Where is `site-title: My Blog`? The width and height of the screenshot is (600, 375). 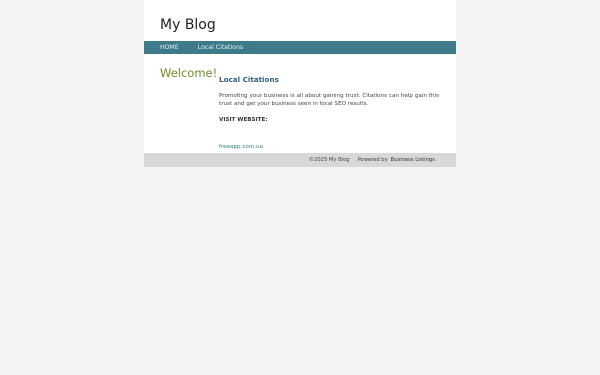
site-title: My Blog is located at coordinates (188, 25).